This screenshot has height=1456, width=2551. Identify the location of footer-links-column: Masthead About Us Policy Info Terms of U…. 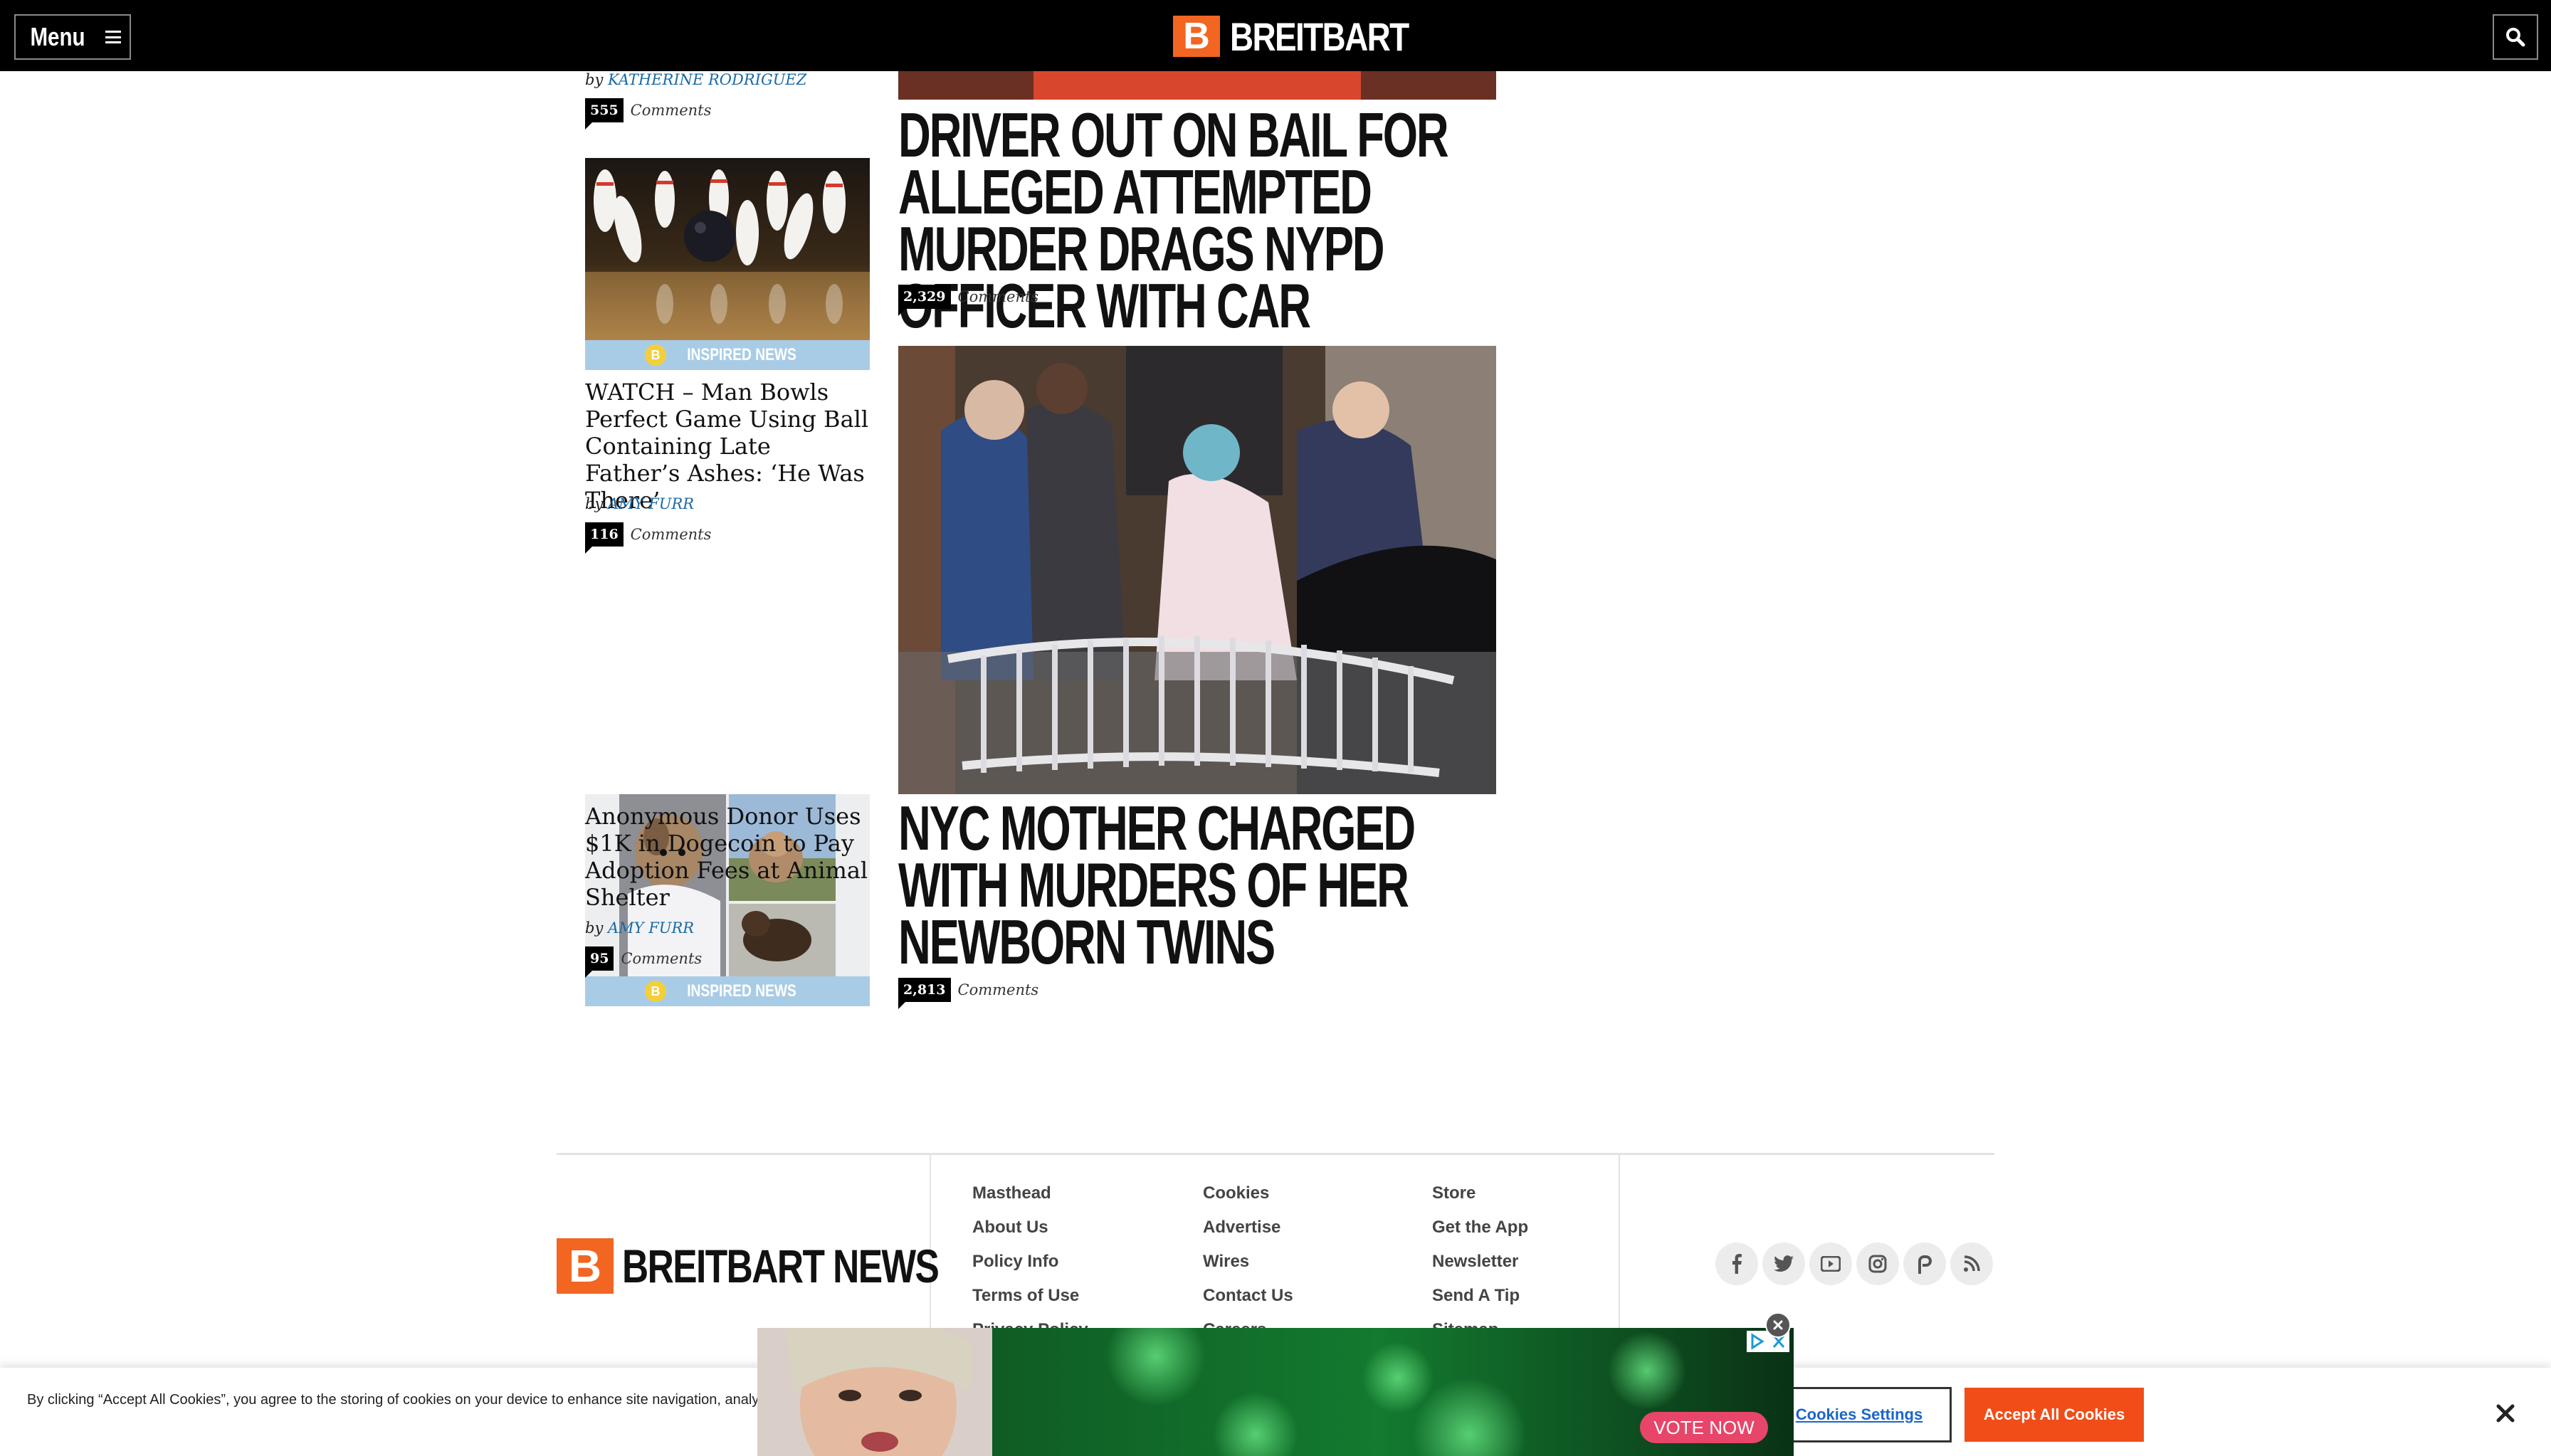
(1030, 1261).